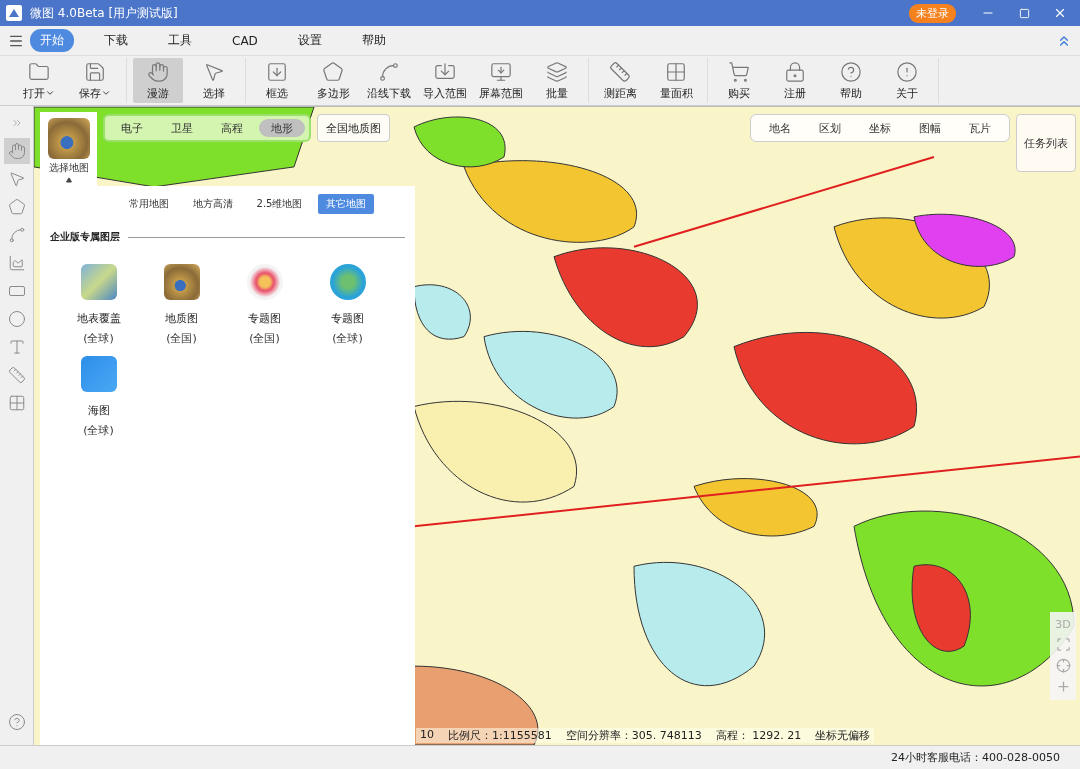  Describe the element at coordinates (245, 40) in the screenshot. I see `menu-tab: CAD` at that location.